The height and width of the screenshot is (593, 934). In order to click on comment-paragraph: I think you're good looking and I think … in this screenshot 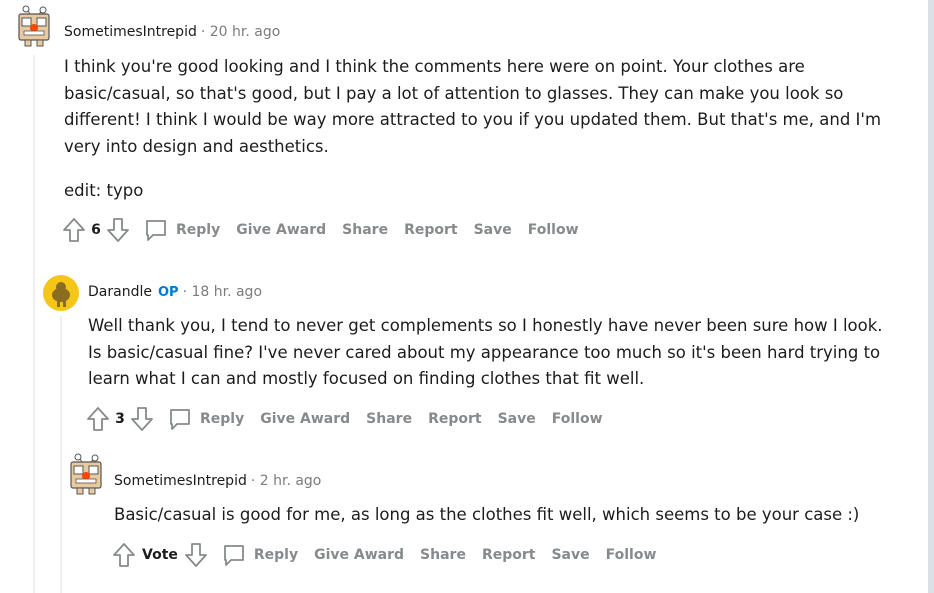, I will do `click(473, 106)`.